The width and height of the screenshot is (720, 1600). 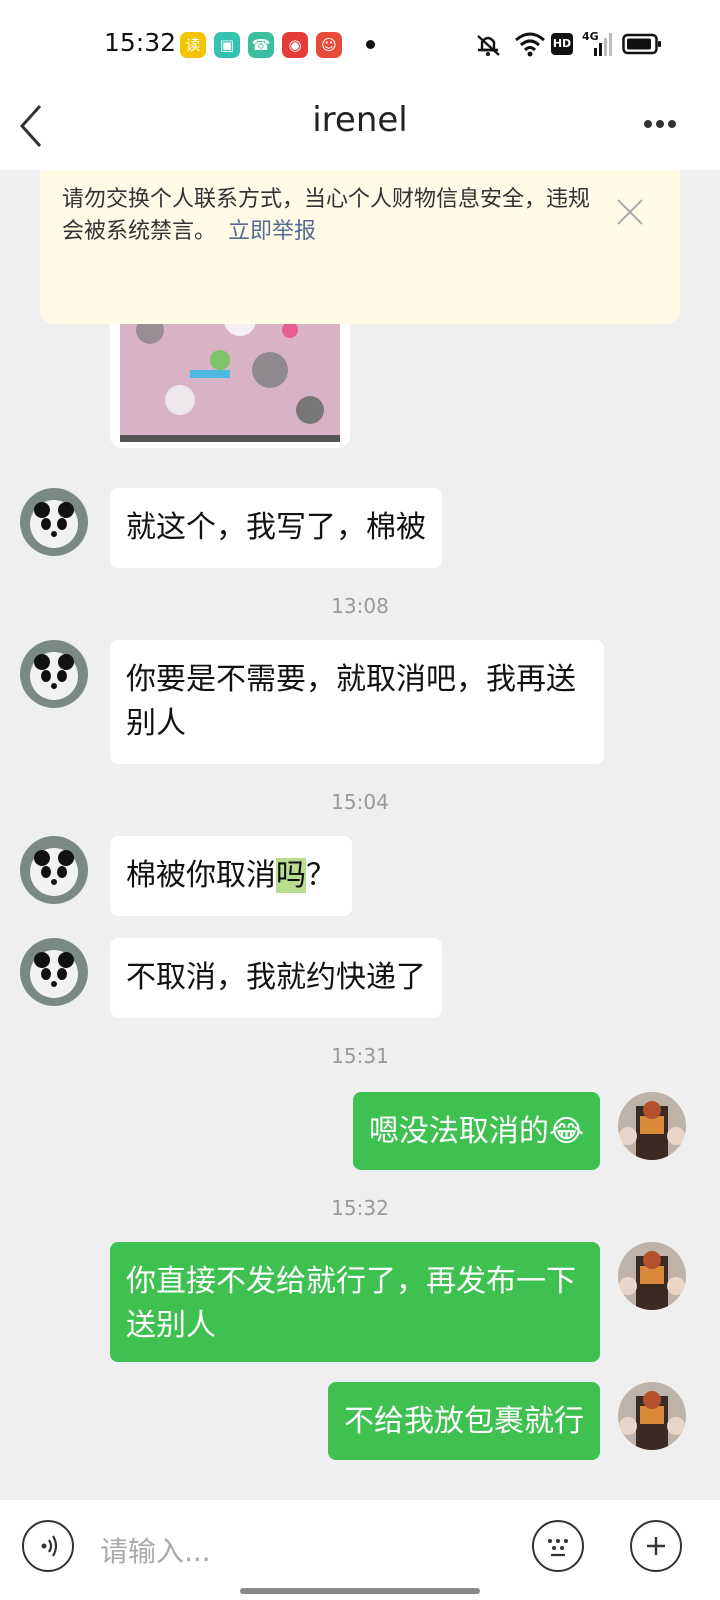 What do you see at coordinates (140, 42) in the screenshot?
I see `status-time: 15:32` at bounding box center [140, 42].